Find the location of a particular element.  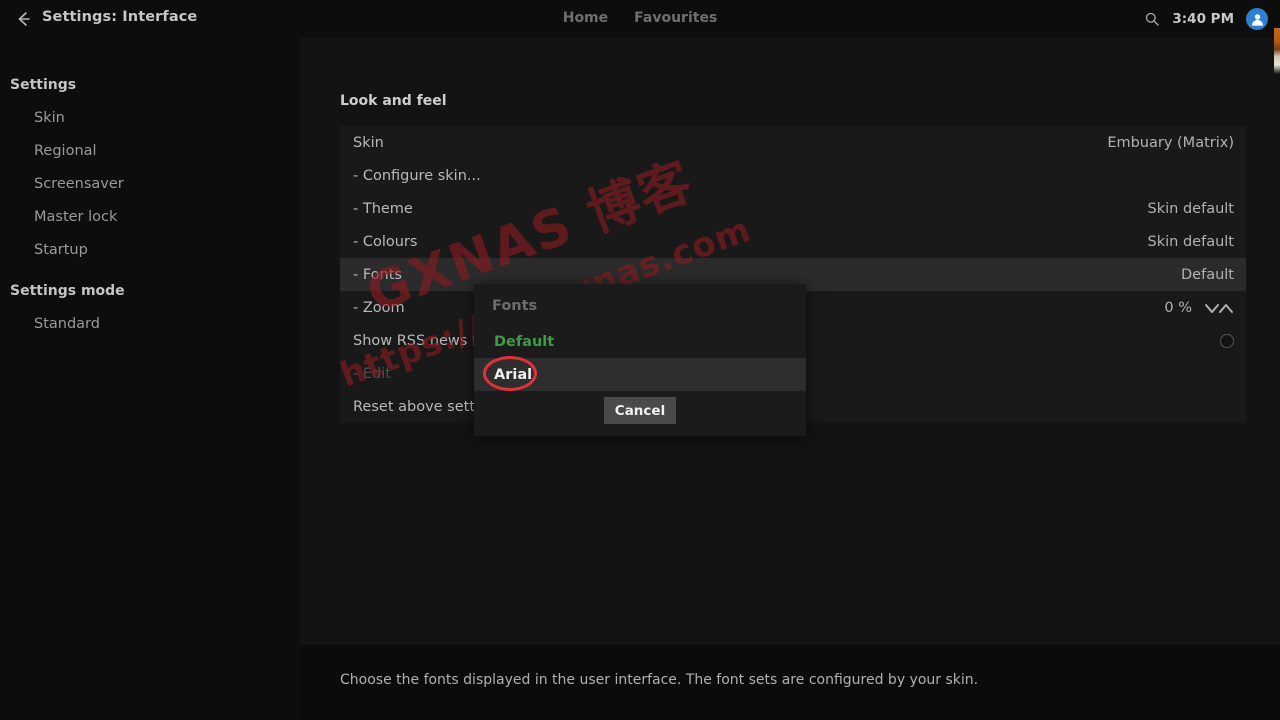

top-nav: Home Favourites is located at coordinates (640, 19).